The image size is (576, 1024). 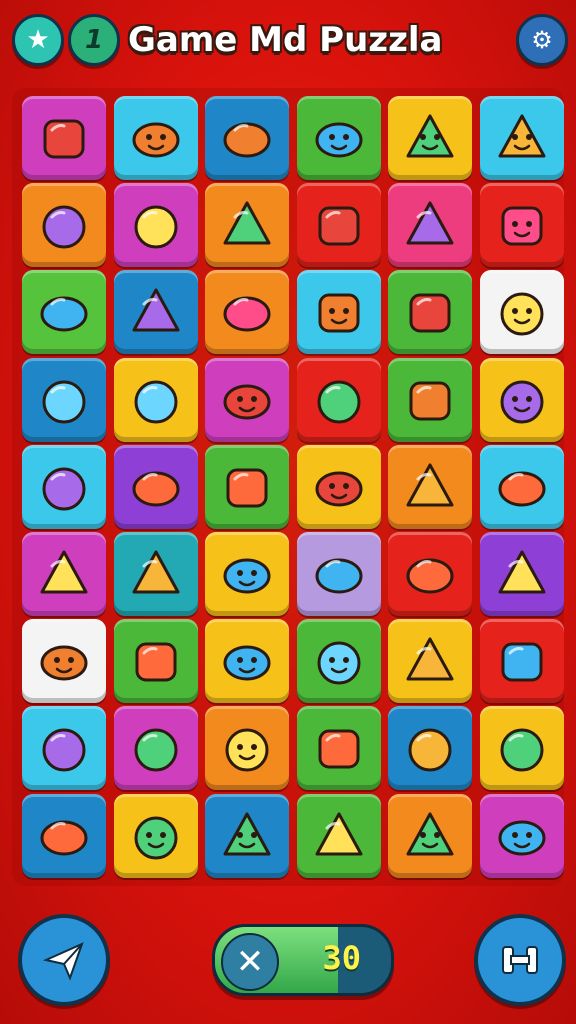 I want to click on tile-r9-c5, so click(x=430, y=835).